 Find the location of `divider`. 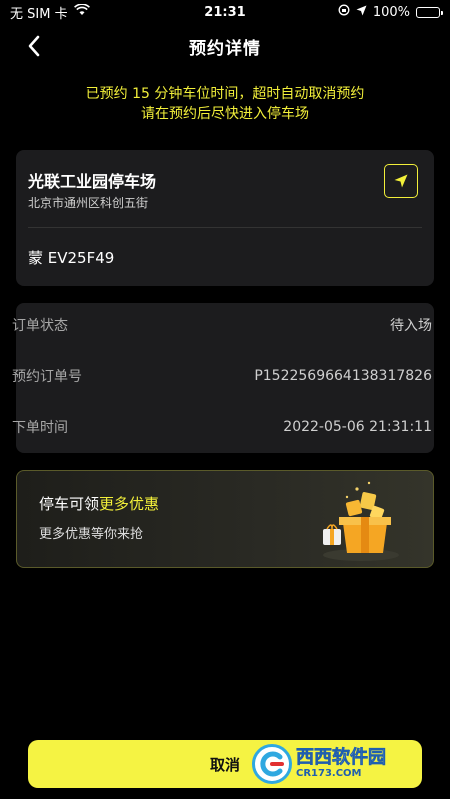

divider is located at coordinates (225, 227).